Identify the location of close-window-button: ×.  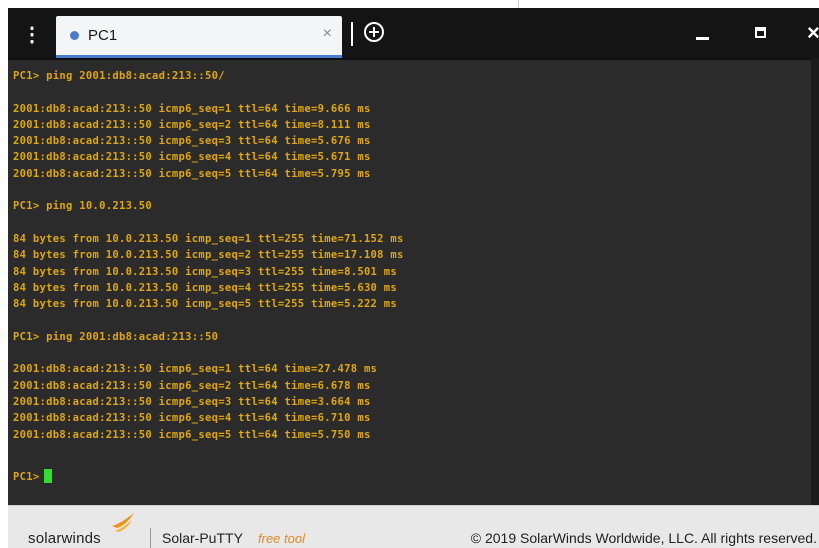
(808, 33).